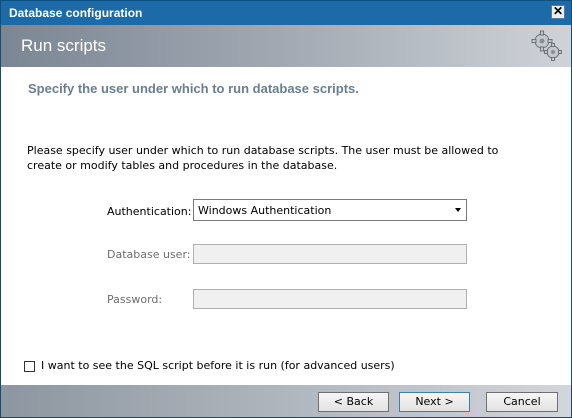 The width and height of the screenshot is (572, 418). I want to click on password-input, so click(330, 299).